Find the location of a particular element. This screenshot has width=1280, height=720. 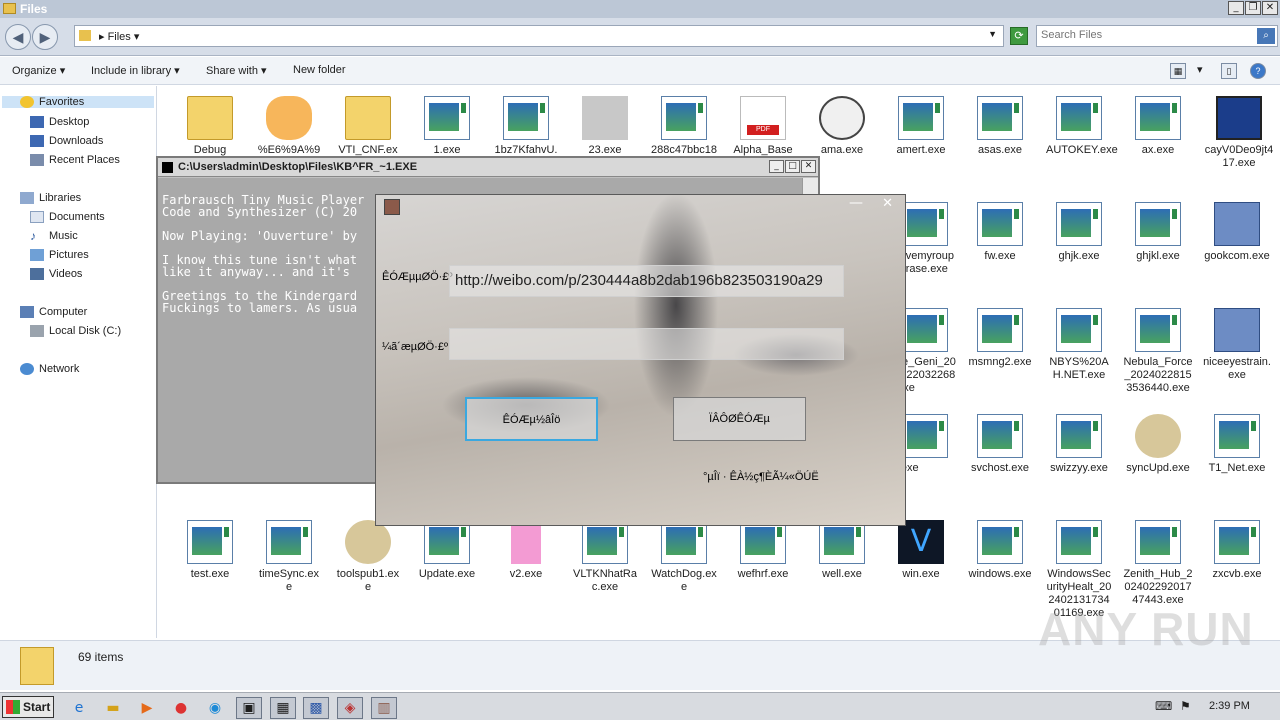

file-item: %E6%9A%9 is located at coordinates (289, 126).